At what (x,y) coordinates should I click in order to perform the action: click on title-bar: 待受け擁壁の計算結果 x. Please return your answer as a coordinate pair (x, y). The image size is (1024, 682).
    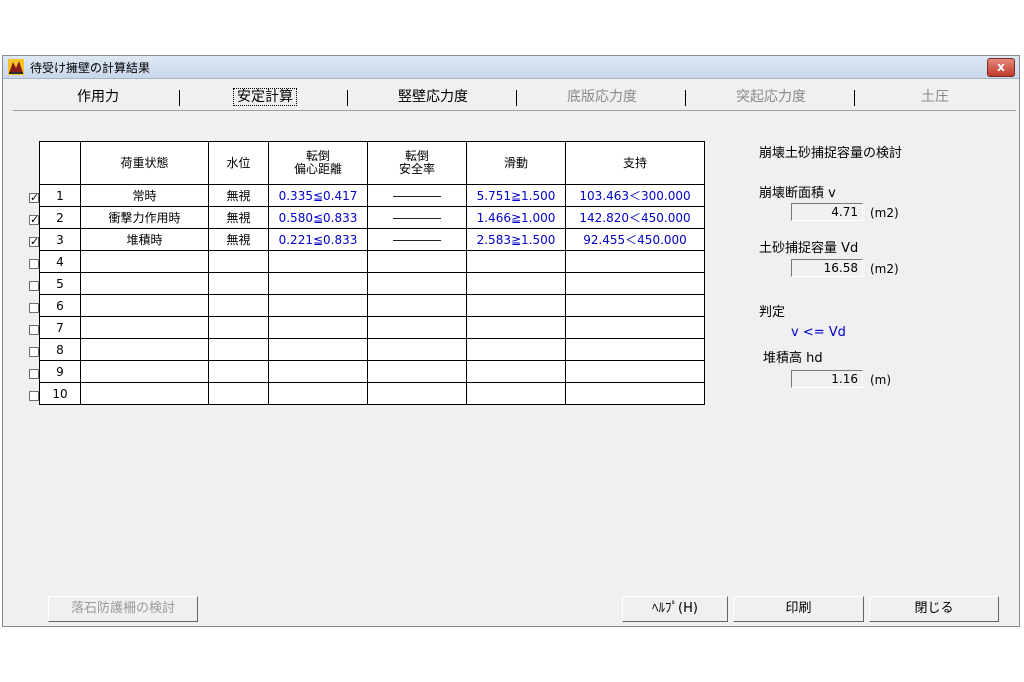
    Looking at the image, I should click on (511, 67).